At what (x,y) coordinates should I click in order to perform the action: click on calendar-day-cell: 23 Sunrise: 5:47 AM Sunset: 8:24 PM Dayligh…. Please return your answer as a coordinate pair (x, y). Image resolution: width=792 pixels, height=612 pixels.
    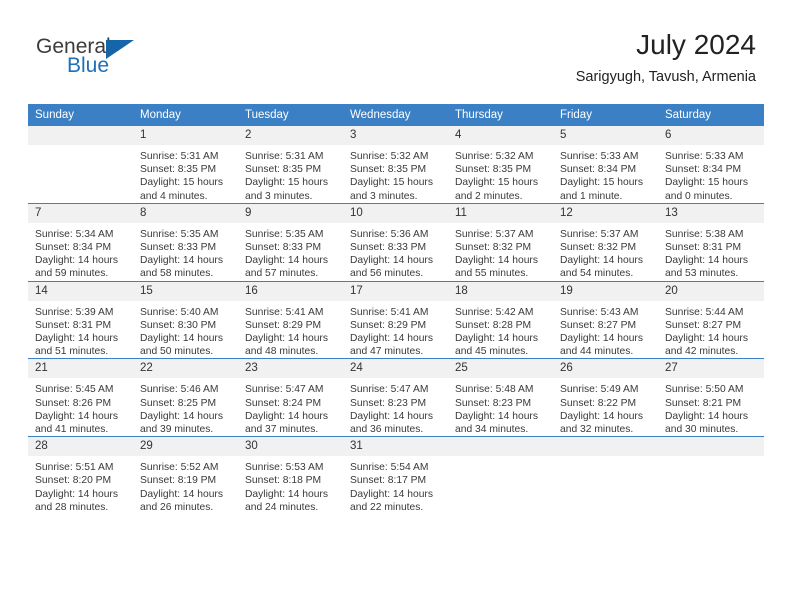
    Looking at the image, I should click on (290, 397).